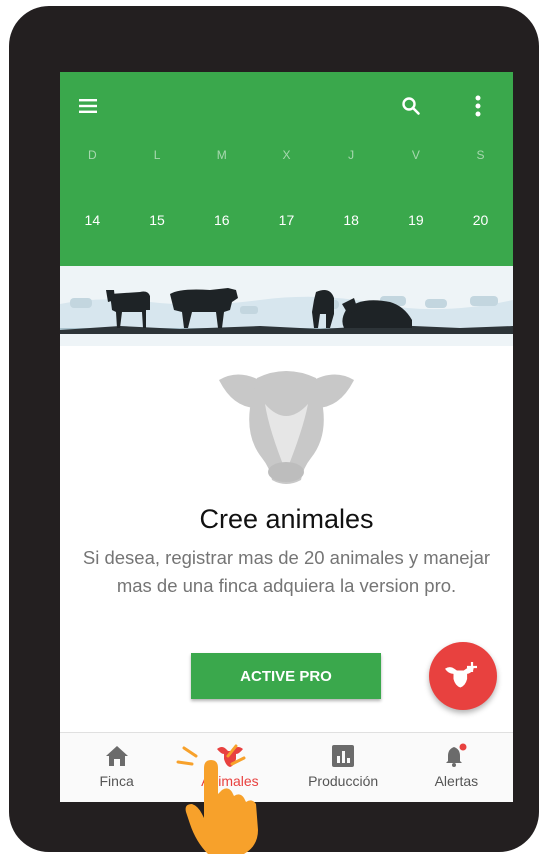 The image size is (542, 861). I want to click on add-animal-button, so click(463, 676).